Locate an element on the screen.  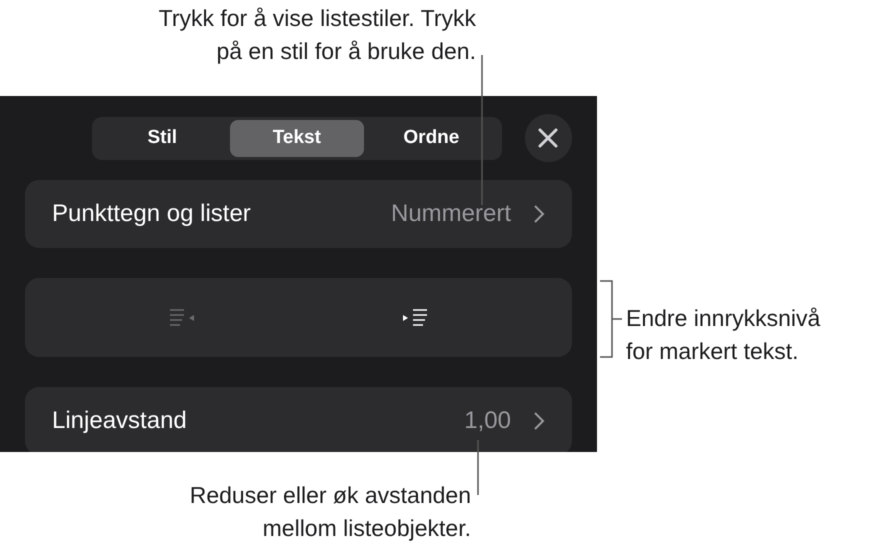
close-icon is located at coordinates (548, 138).